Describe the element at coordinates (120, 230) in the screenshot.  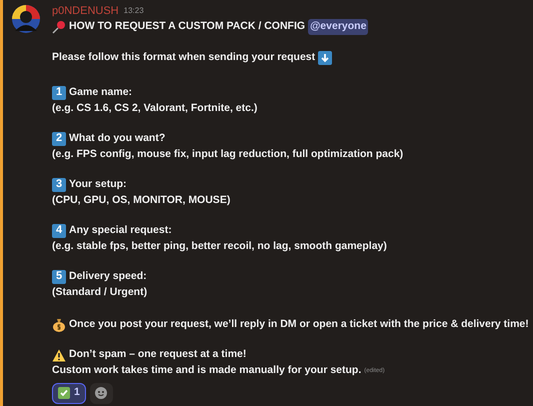
I see `step-title: Any special request:` at that location.